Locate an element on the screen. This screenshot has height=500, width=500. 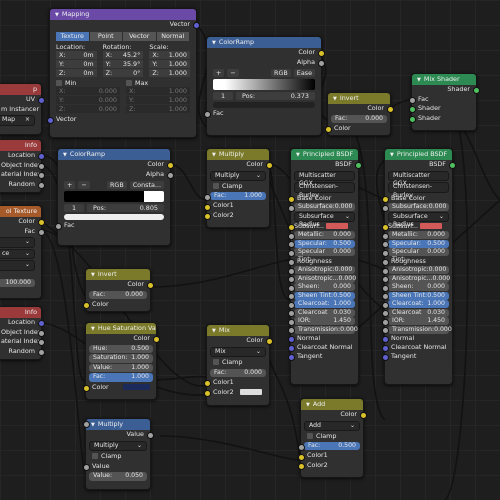
bsdf-field-13: Clearcoat R:0.030 is located at coordinates (415, 316).